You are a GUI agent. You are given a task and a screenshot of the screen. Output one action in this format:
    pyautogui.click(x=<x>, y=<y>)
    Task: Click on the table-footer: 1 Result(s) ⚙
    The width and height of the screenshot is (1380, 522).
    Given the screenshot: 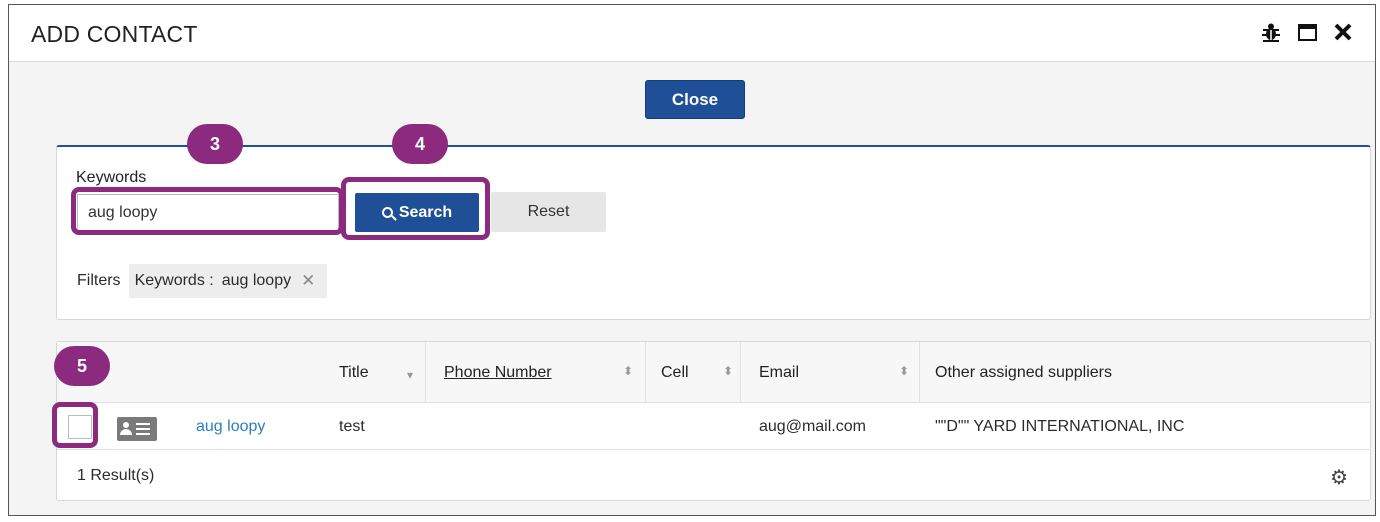 What is the action you would take?
    pyautogui.click(x=713, y=476)
    